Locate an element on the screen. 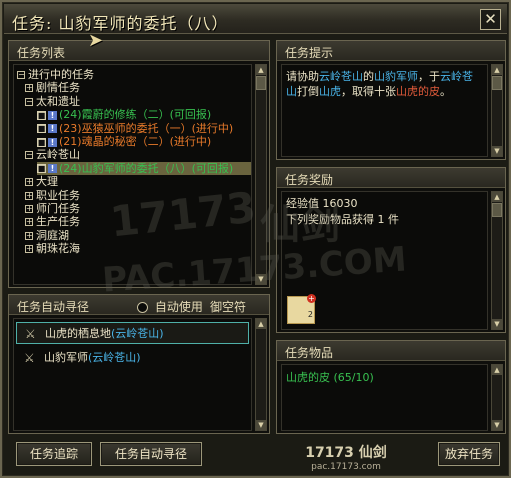  quest-tree-row: + 朝珠花海 is located at coordinates (52, 248).